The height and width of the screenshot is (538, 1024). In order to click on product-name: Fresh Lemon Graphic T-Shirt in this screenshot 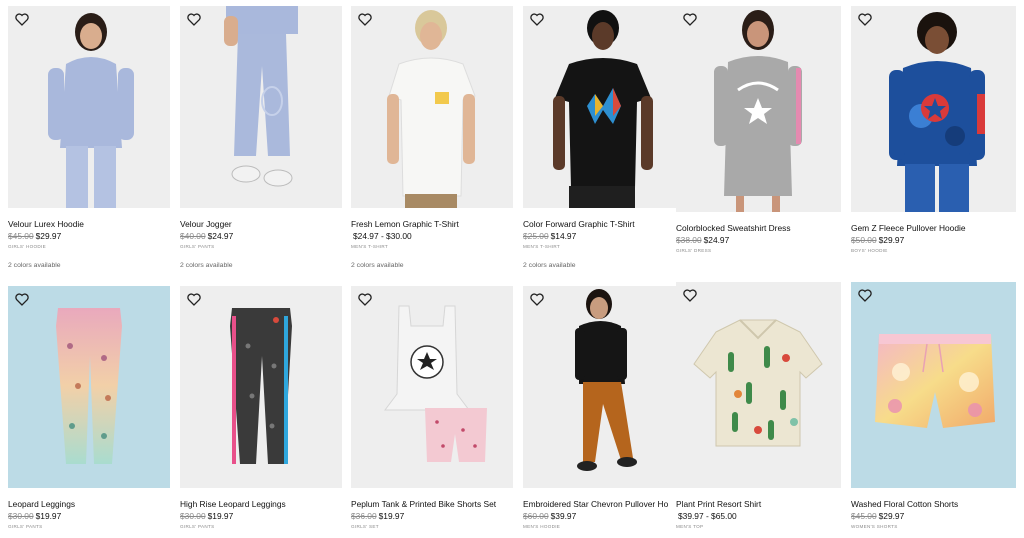, I will do `click(436, 224)`.